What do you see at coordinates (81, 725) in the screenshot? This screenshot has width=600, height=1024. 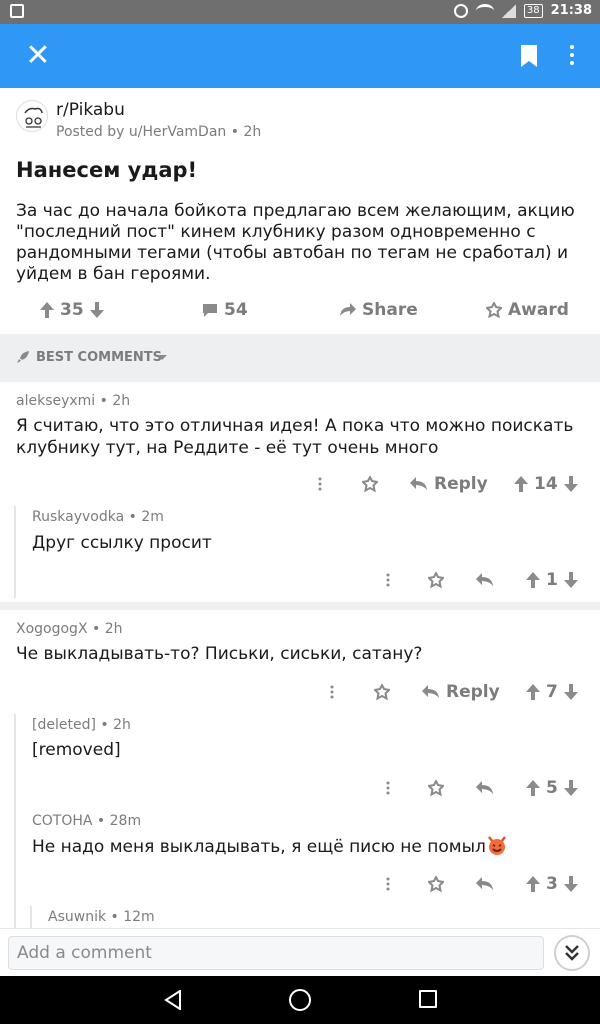 I see `comment-meta: [deleted] • 2h` at bounding box center [81, 725].